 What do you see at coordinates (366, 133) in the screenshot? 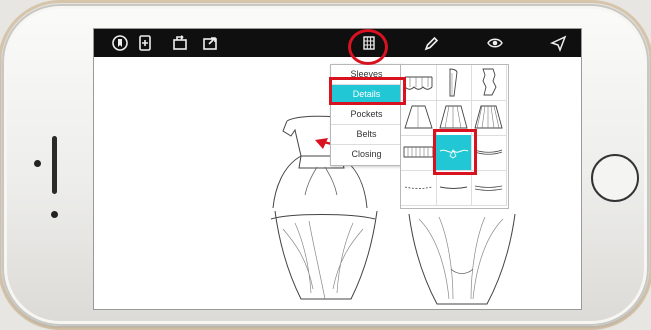
I see `menu-item-belts: Belts` at bounding box center [366, 133].